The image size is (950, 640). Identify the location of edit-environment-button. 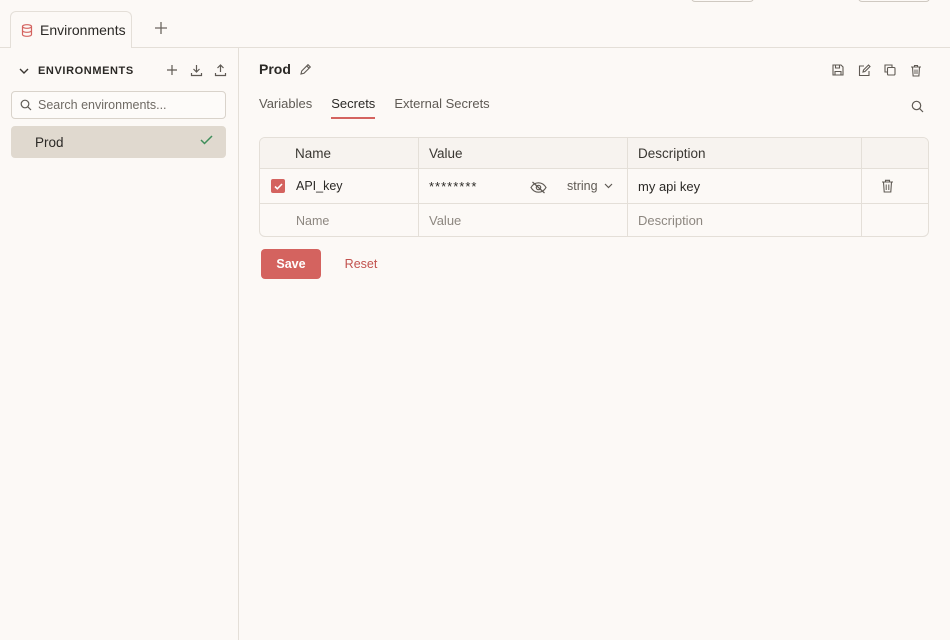
(864, 70).